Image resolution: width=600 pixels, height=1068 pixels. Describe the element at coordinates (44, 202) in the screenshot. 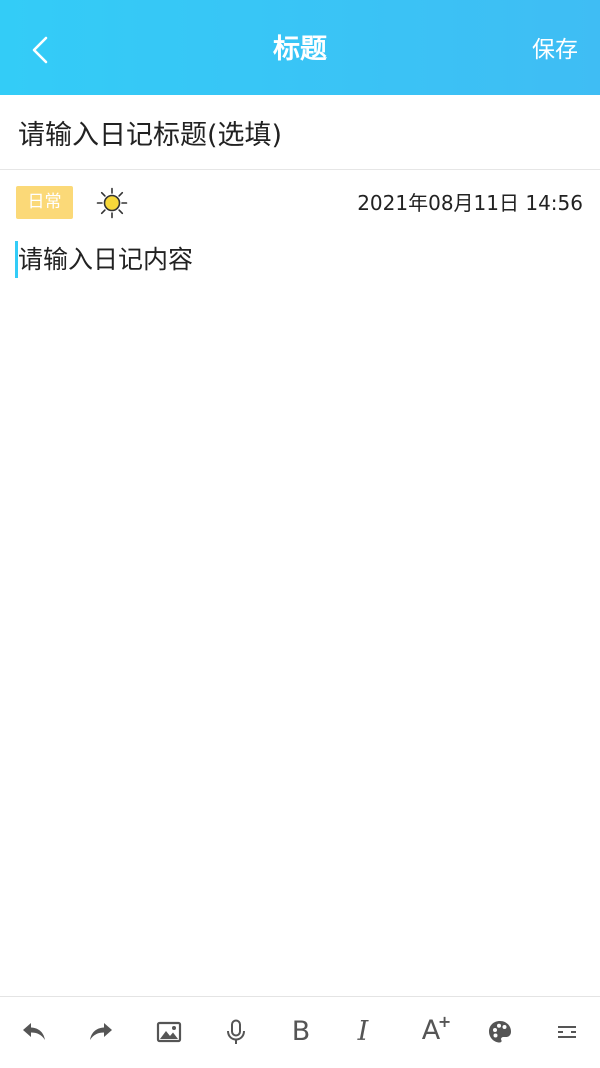

I see `category-tag: 日常` at that location.